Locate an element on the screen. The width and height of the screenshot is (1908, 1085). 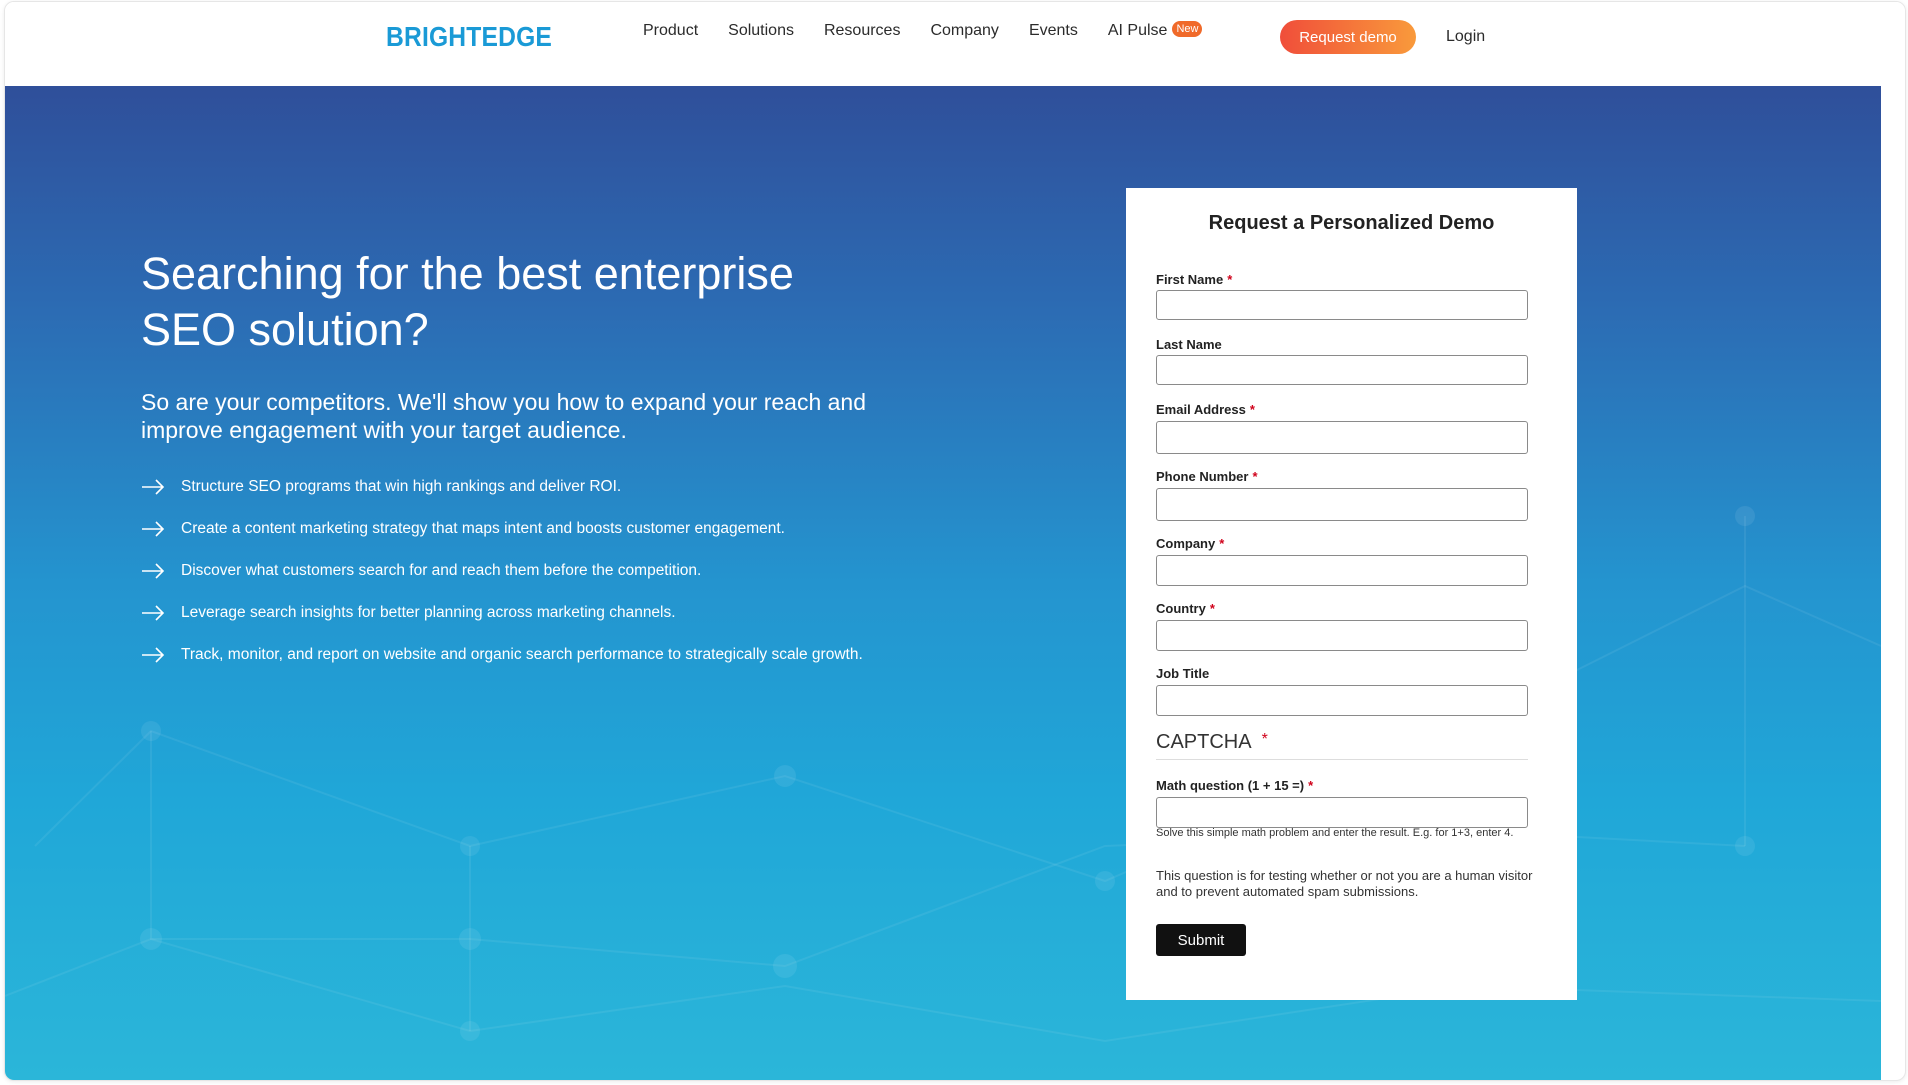
form-title: Request a Personalized Demo is located at coordinates (1351, 223).